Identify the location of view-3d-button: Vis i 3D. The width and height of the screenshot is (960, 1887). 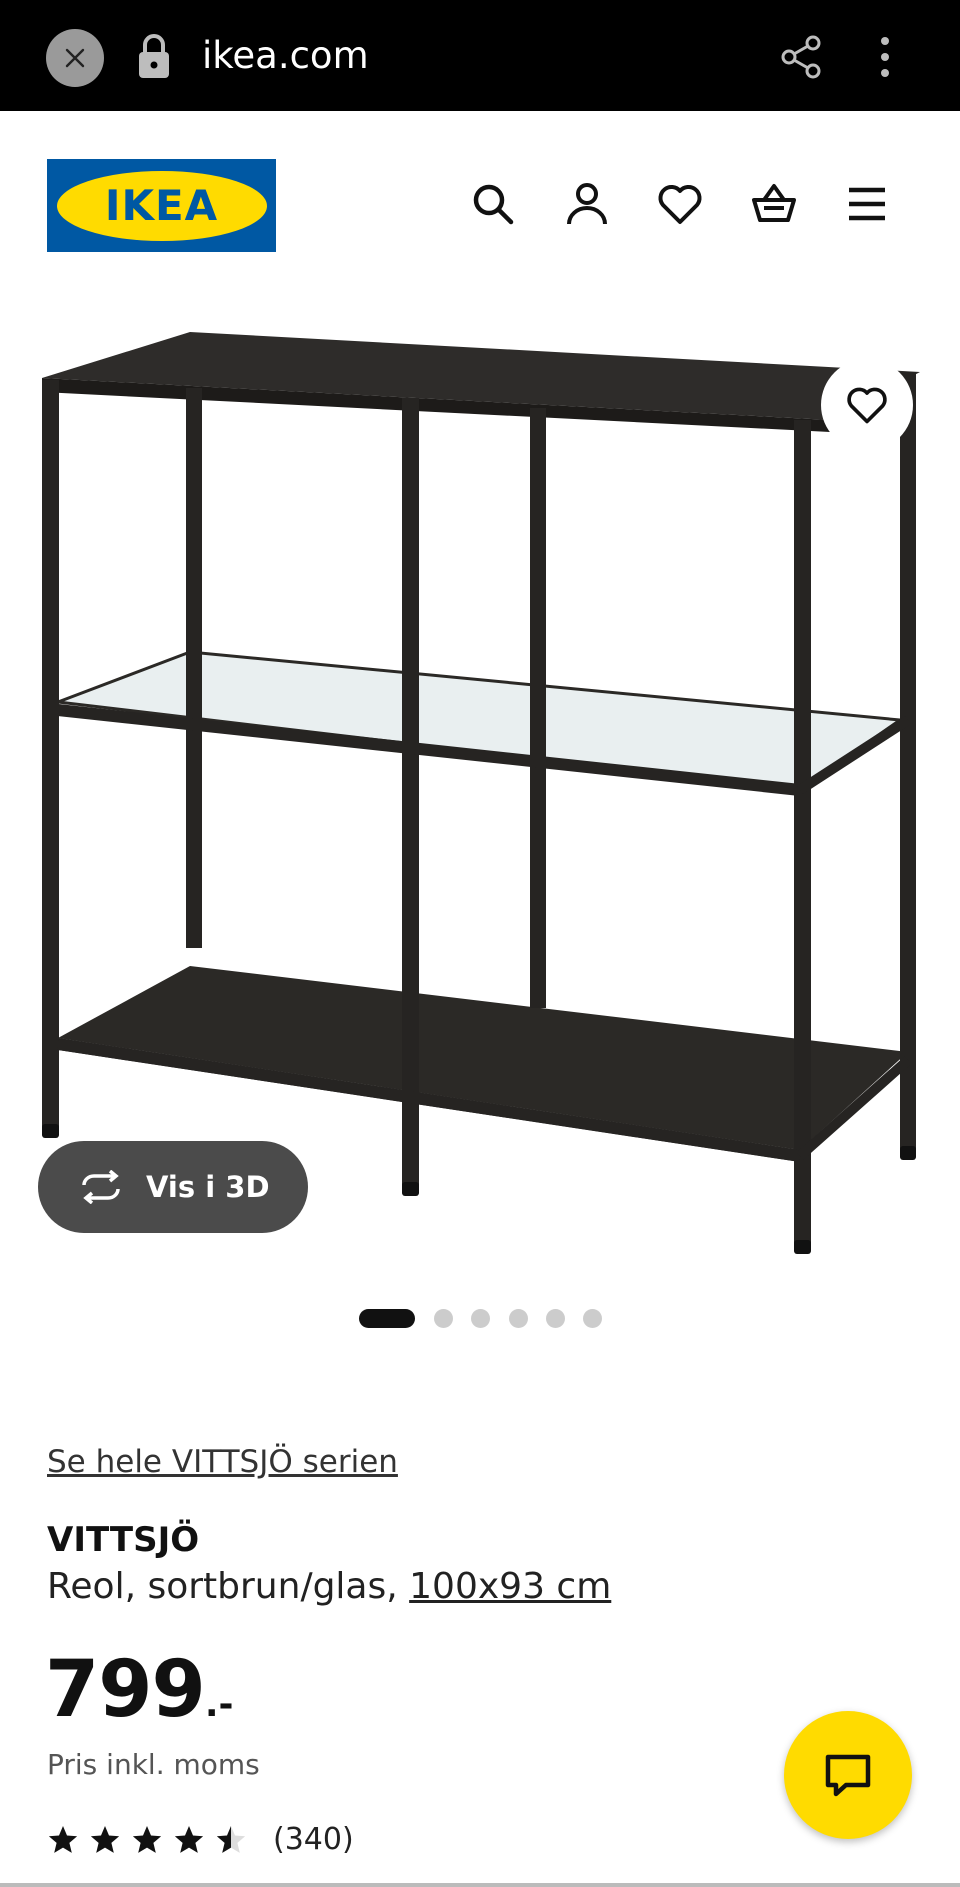
(173, 1187).